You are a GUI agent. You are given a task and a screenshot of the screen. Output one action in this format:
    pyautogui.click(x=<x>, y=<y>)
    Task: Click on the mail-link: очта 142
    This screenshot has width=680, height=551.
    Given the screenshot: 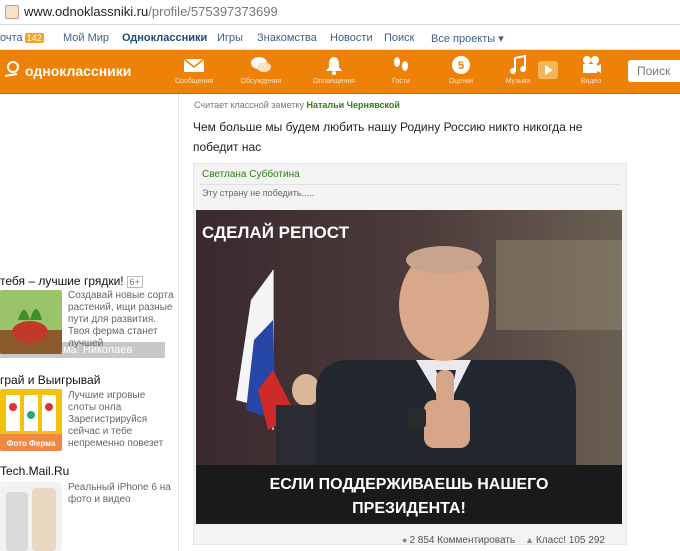 What is the action you would take?
    pyautogui.click(x=22, y=38)
    